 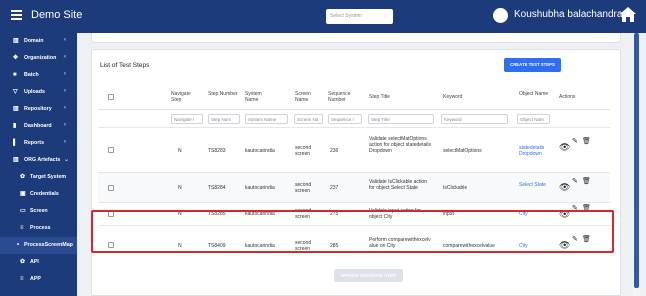 What do you see at coordinates (500, 15) in the screenshot?
I see `avatar` at bounding box center [500, 15].